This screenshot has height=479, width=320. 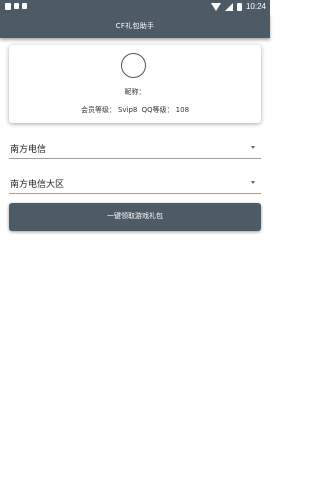 I want to click on server-spinner: 南方电信大区, so click(x=135, y=183).